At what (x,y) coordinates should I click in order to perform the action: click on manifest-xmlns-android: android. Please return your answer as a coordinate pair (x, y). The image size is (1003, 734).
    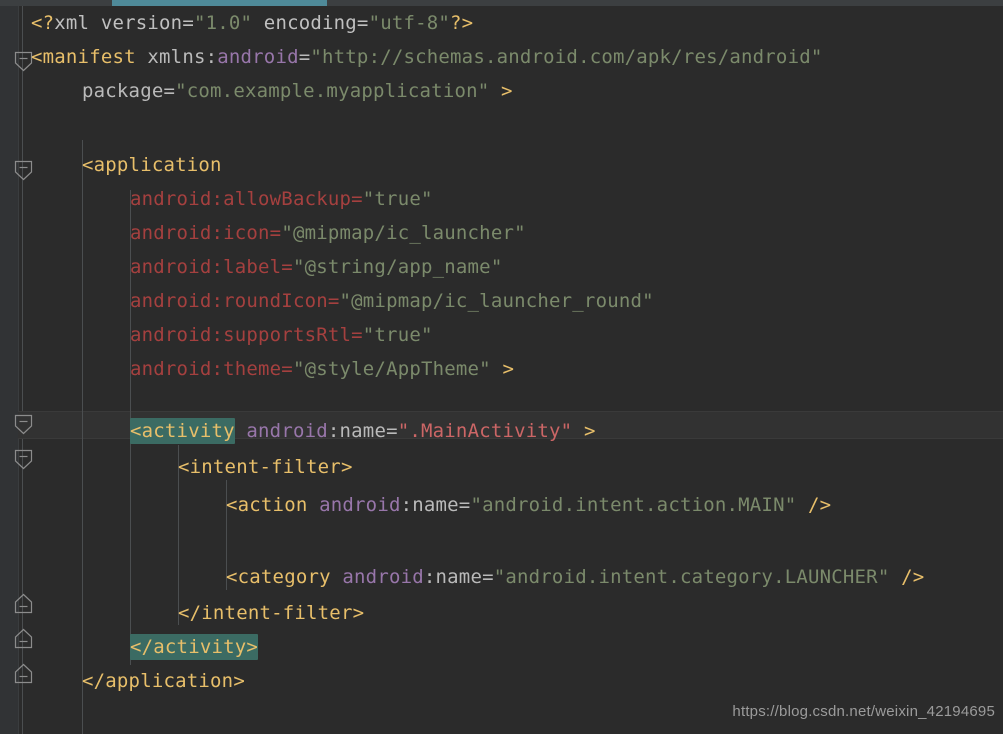
    Looking at the image, I should click on (258, 57).